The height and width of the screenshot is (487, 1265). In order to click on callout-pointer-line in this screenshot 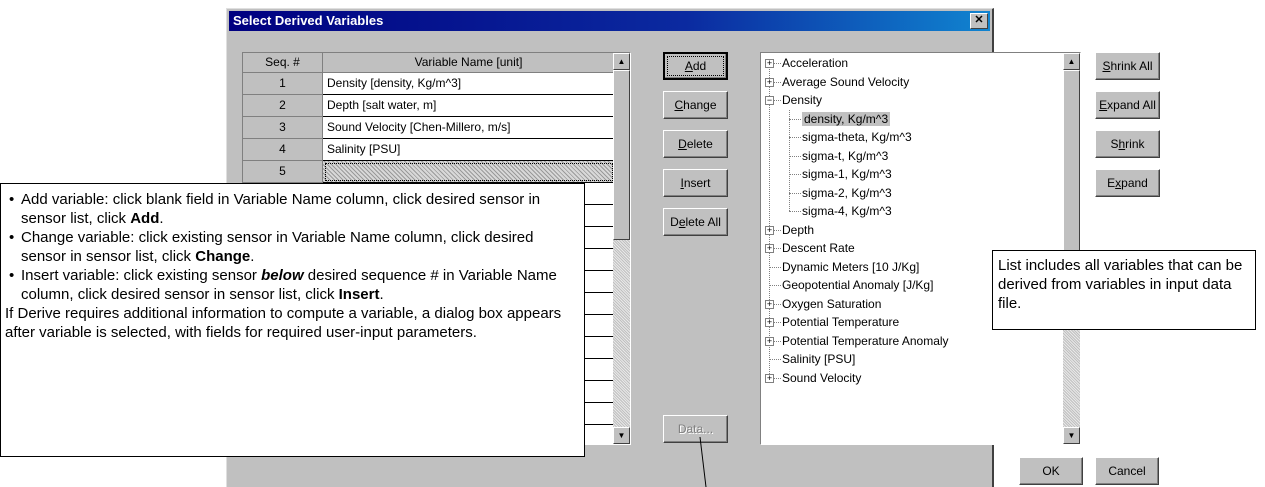, I will do `click(703, 461)`.